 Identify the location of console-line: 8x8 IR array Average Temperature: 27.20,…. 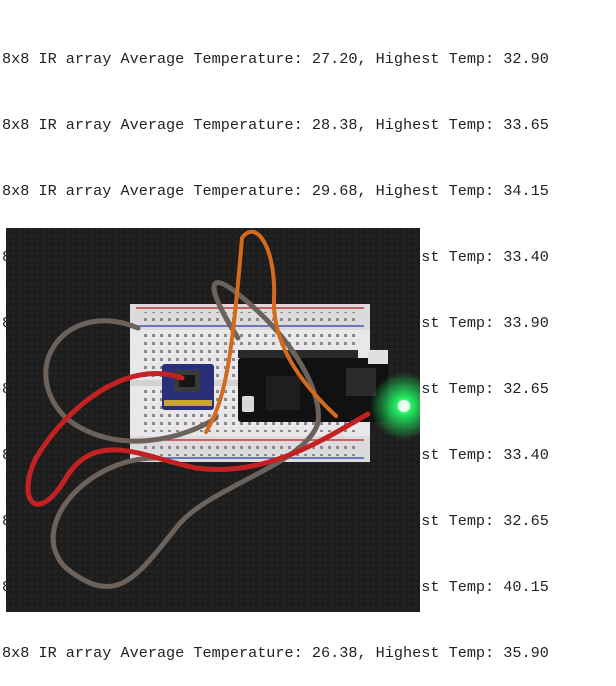
(275, 59).